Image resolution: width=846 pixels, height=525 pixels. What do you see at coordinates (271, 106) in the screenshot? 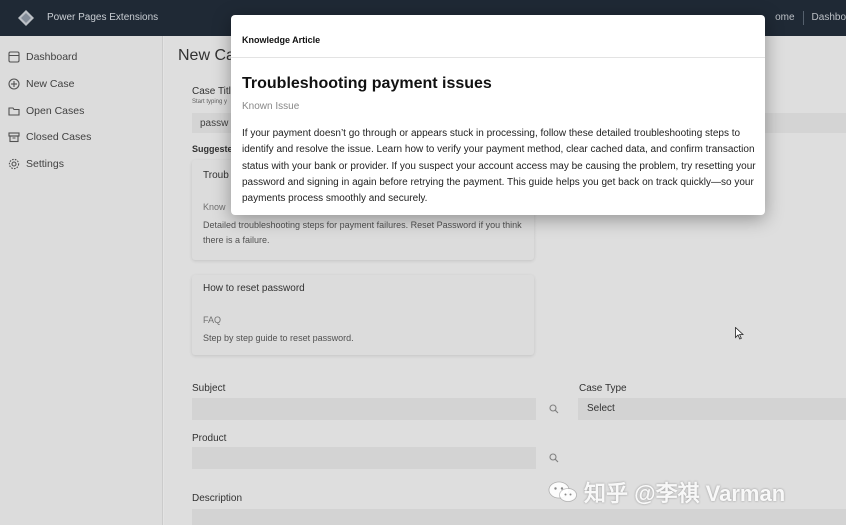
I see `article-category: Known Issue` at bounding box center [271, 106].